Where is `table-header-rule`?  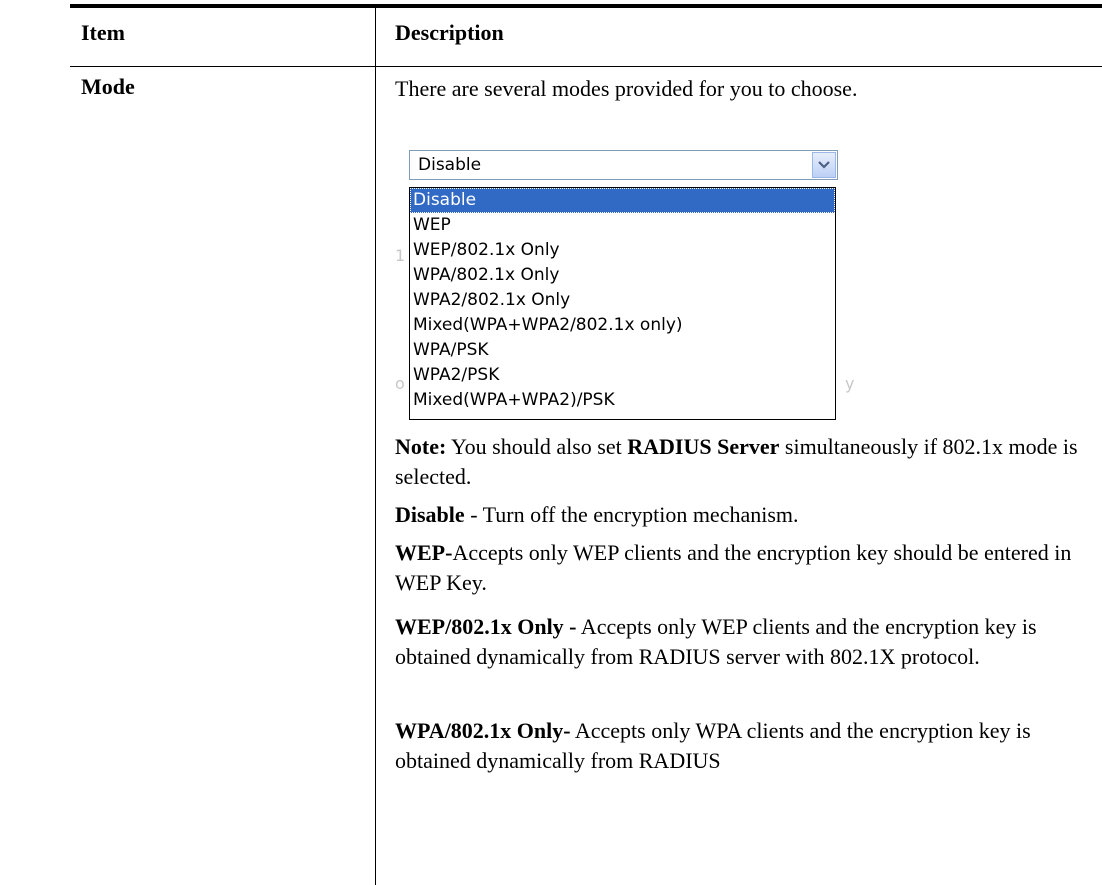
table-header-rule is located at coordinates (586, 66).